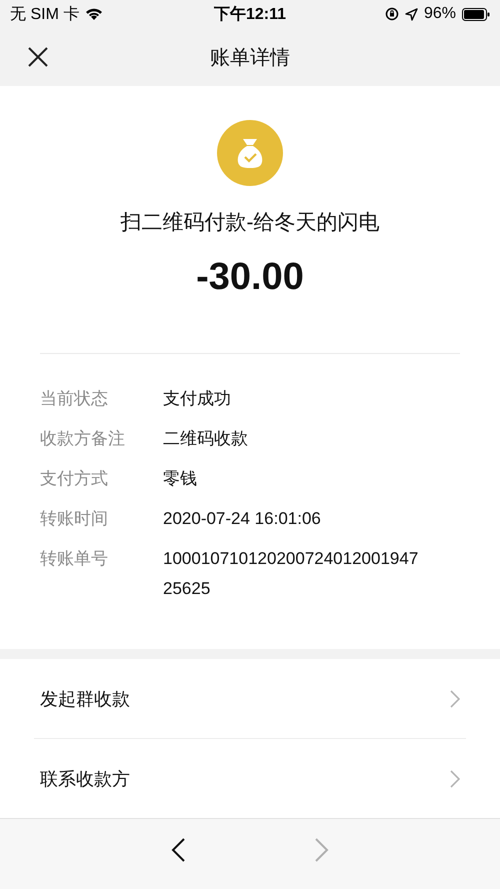 The width and height of the screenshot is (500, 889). What do you see at coordinates (85, 779) in the screenshot?
I see `menu-item-label: 联系收款方` at bounding box center [85, 779].